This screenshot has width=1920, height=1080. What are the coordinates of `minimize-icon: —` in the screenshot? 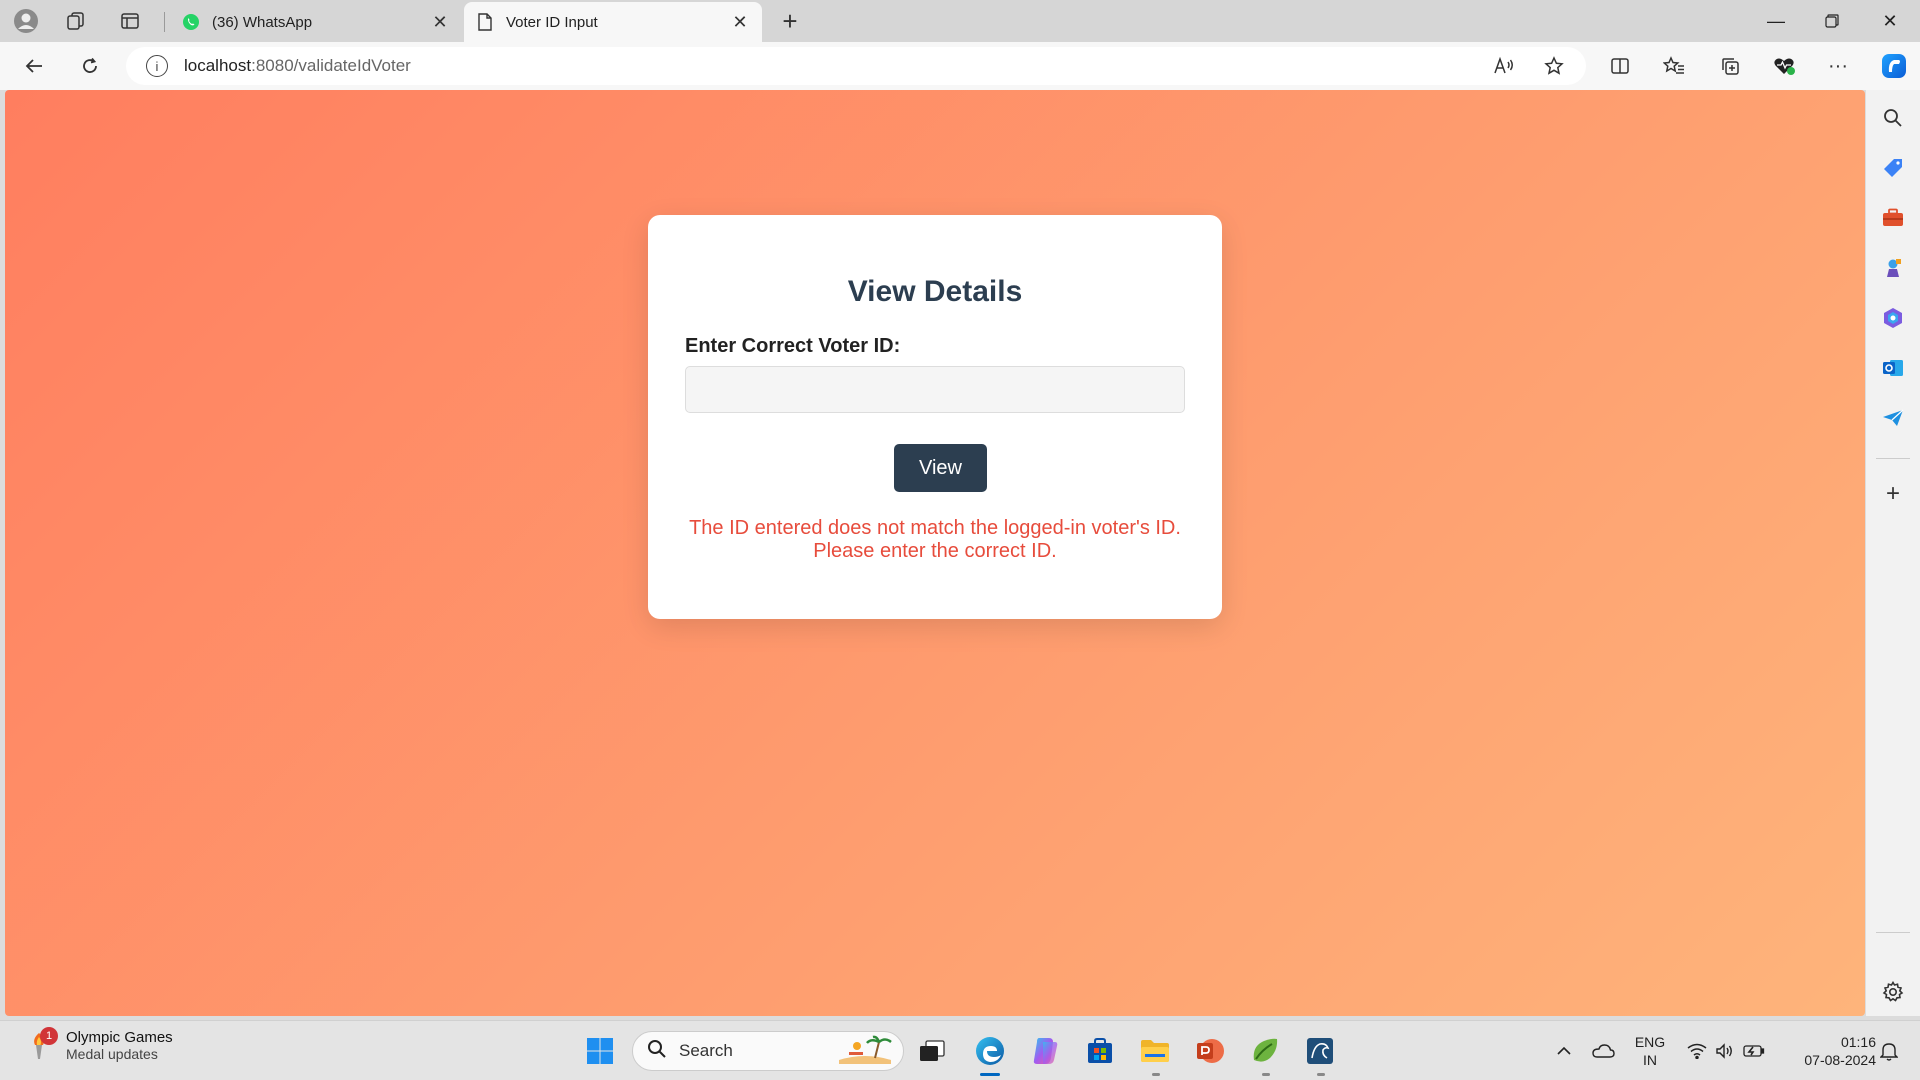 It's located at (1776, 21).